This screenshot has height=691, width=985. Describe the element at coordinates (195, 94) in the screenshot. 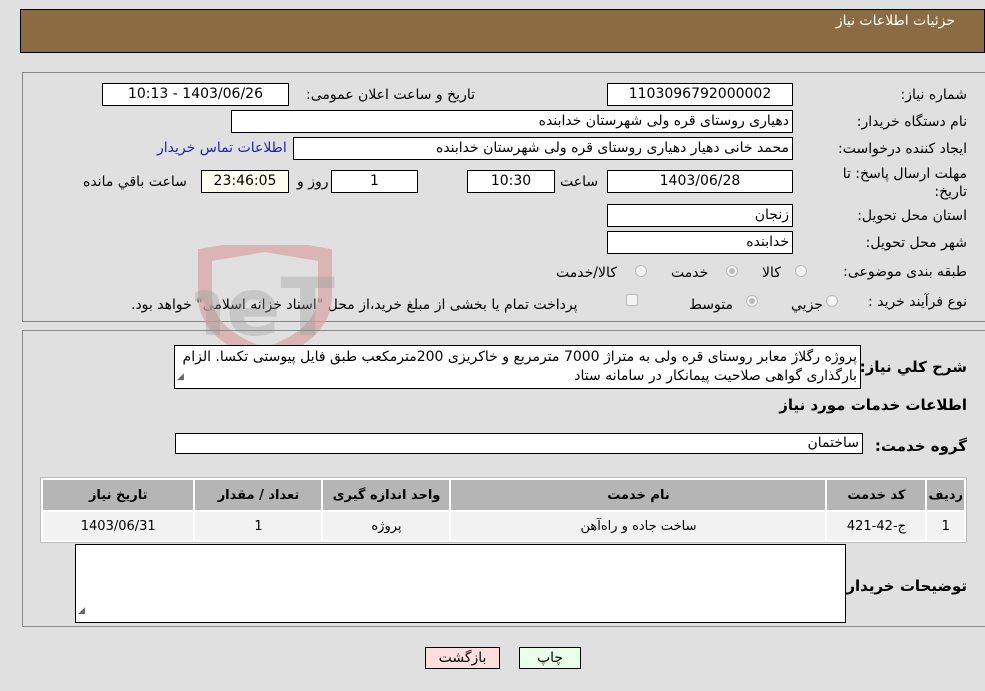

I see `announce-datetime-field: 1403/06/26 - 10:13` at that location.